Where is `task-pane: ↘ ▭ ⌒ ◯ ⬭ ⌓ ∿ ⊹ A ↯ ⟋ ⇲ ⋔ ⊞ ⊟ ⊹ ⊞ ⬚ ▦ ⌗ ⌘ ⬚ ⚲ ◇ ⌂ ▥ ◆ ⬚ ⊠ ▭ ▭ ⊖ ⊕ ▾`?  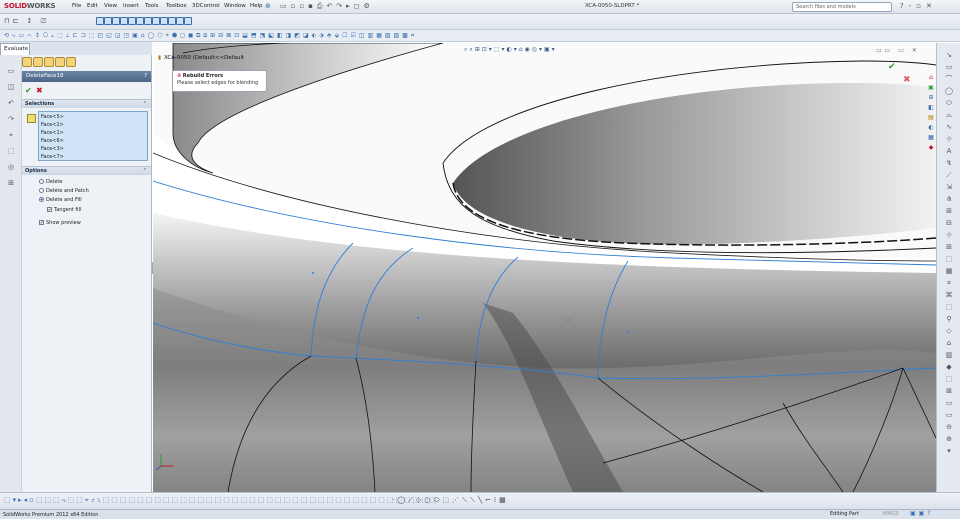 task-pane: ↘ ▭ ⌒ ◯ ⬭ ⌓ ∿ ⊹ A ↯ ⟋ ⇲ ⋔ ⊞ ⊟ ⊹ ⊞ ⬚ ▦ ⌗ ⌘ ⬚ ⚲ ◇ ⌂ ▥ ◆ ⬚ ⊠ ▭ ▭ ⊖ ⊕ ▾ is located at coordinates (948, 267).